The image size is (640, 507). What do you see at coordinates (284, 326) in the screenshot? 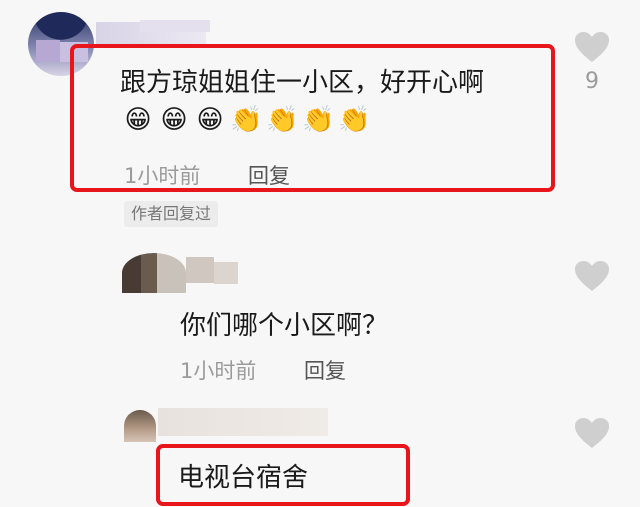
I see `comment-text: 你们哪个小区啊？` at bounding box center [284, 326].